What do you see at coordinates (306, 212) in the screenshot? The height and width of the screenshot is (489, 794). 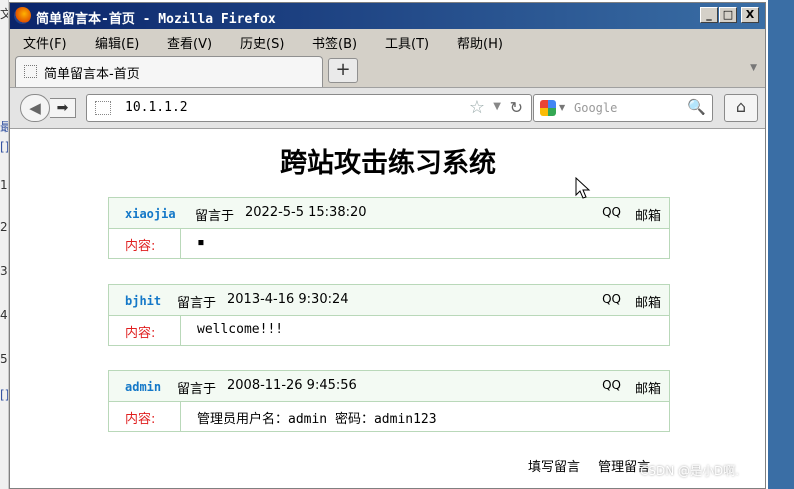 I see `message-datetime: 2022-5-5 15:38:20` at bounding box center [306, 212].